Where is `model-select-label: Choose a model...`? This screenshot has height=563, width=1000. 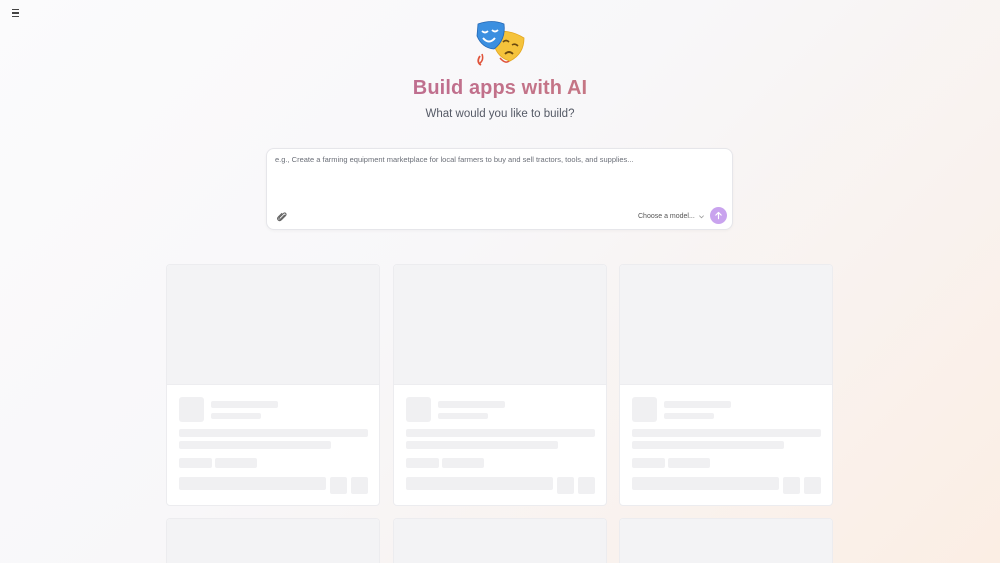 model-select-label: Choose a model... is located at coordinates (666, 216).